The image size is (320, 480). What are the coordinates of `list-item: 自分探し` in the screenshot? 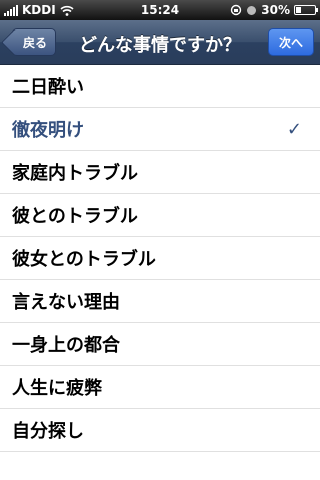 It's located at (160, 430).